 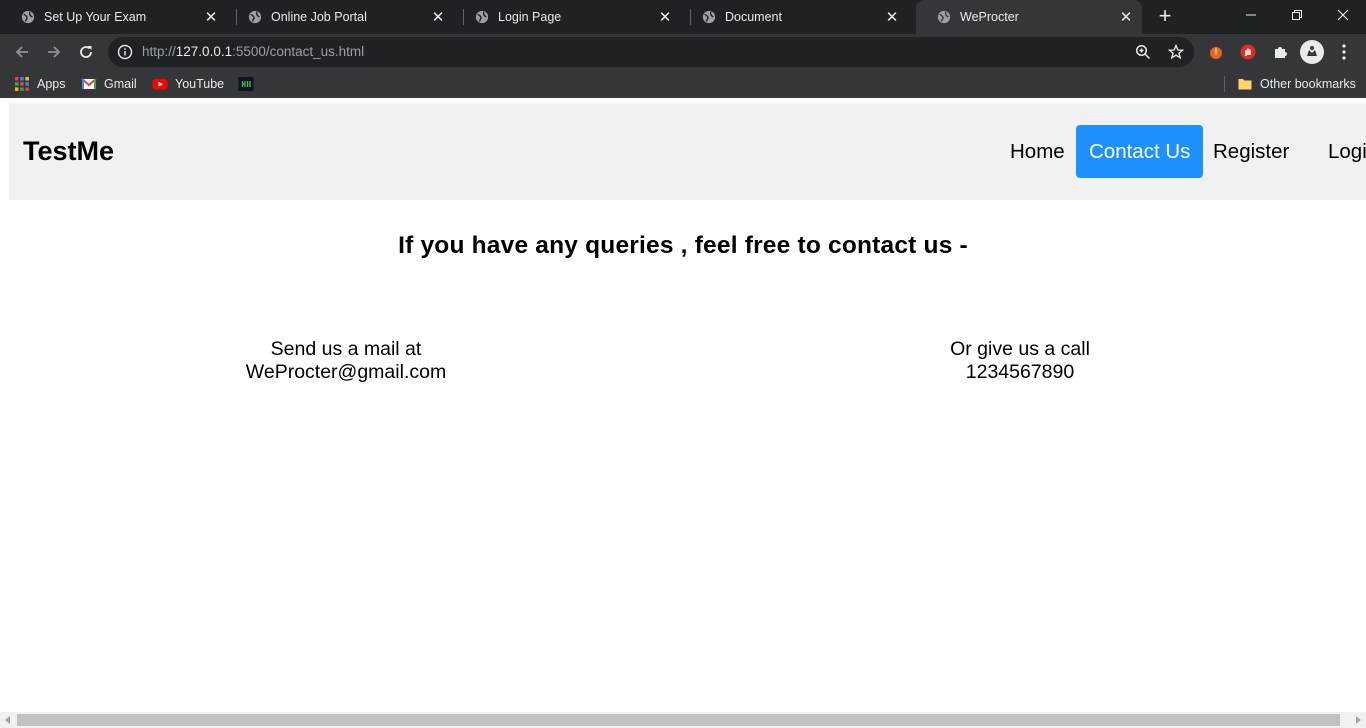 I want to click on nav-home-link: Home, so click(x=1037, y=151).